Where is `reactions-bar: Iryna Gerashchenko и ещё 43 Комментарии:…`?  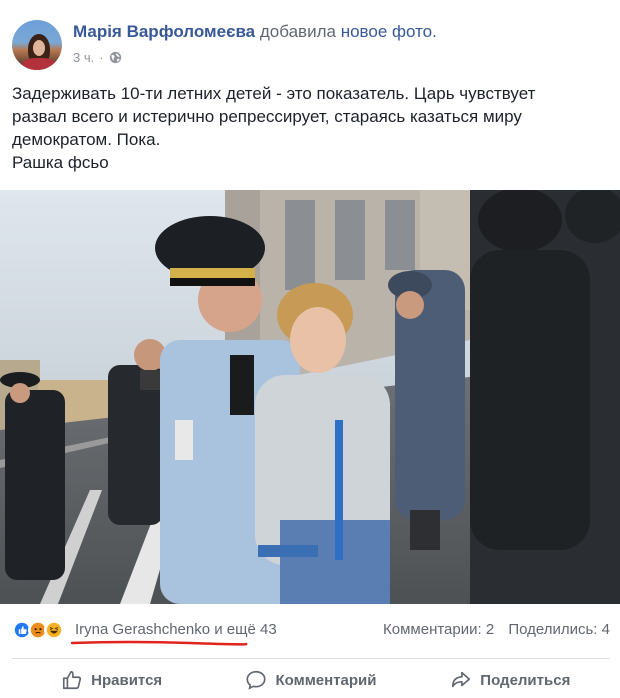
reactions-bar: Iryna Gerashchenko и ещё 43 Комментарии:… is located at coordinates (311, 633).